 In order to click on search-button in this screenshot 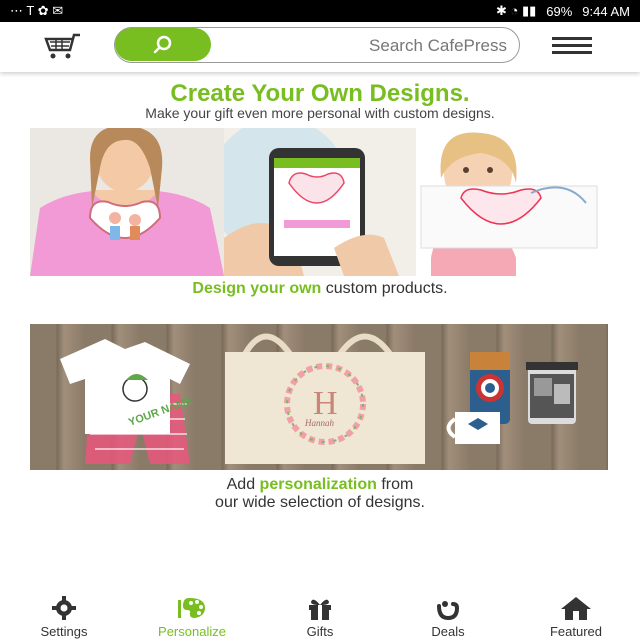, I will do `click(163, 44)`.